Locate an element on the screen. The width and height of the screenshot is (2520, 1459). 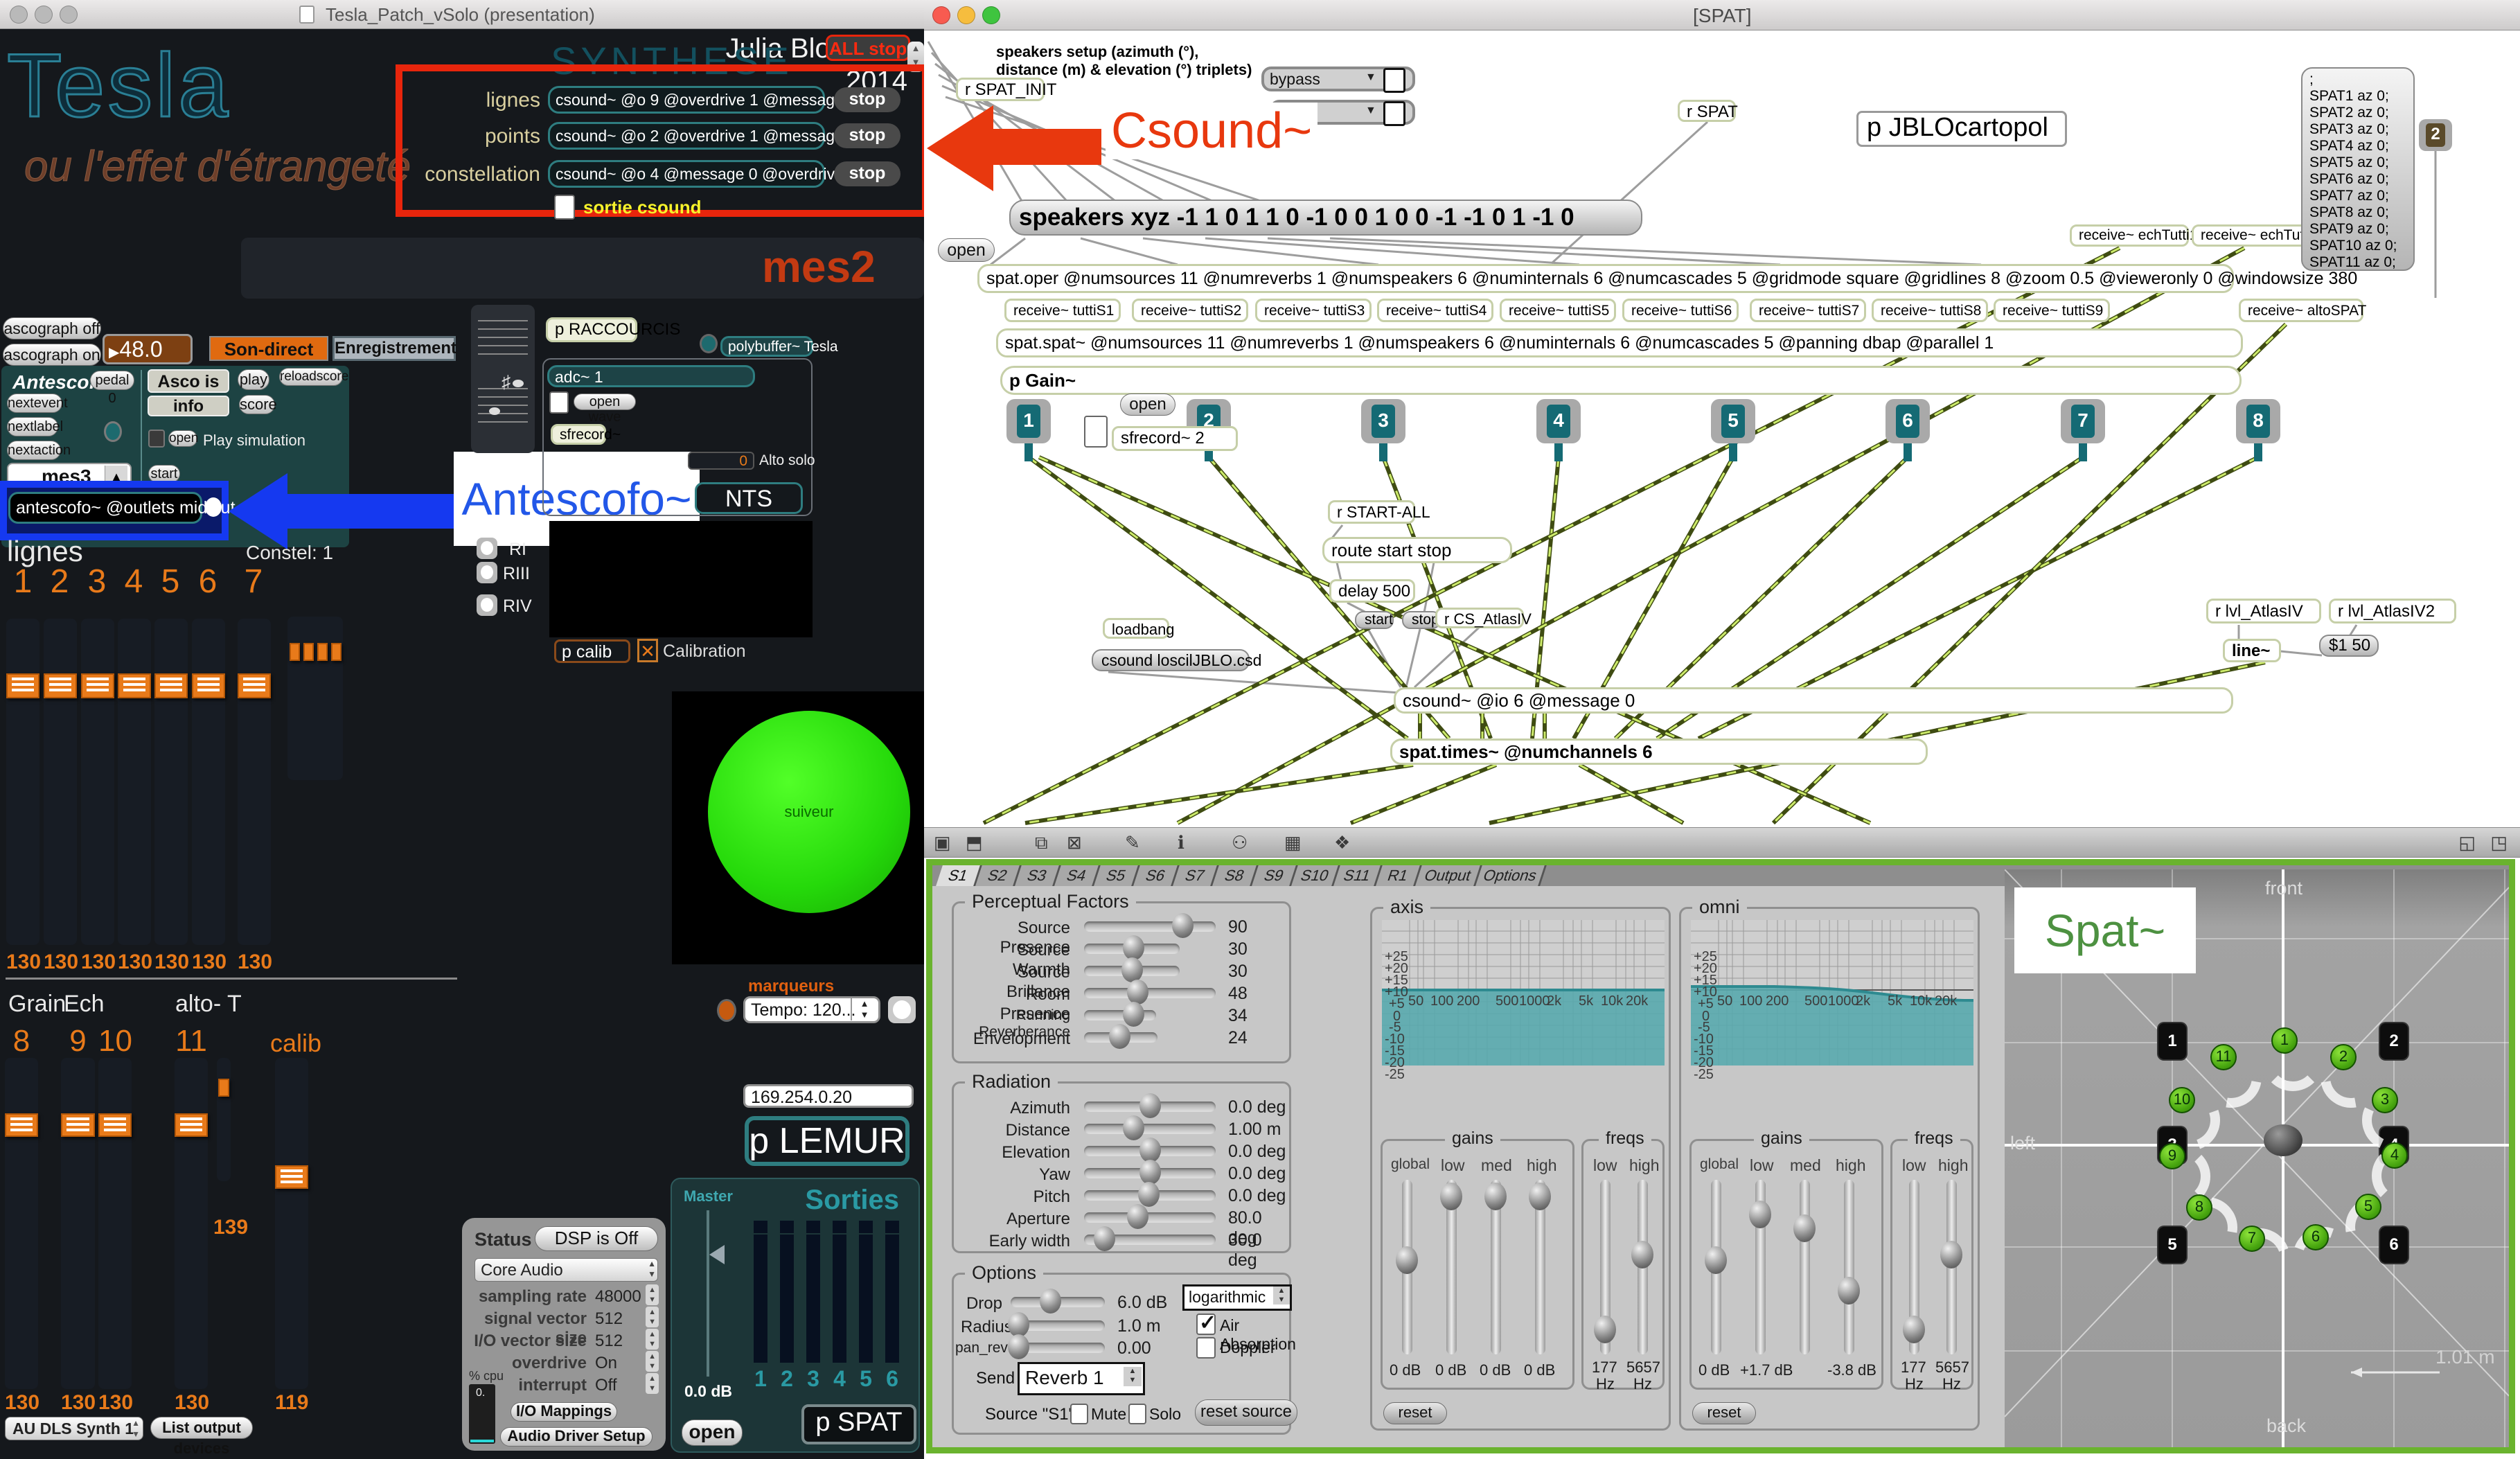
scale-dropdown: logarithmic ▲ ▼ is located at coordinates (1237, 1298).